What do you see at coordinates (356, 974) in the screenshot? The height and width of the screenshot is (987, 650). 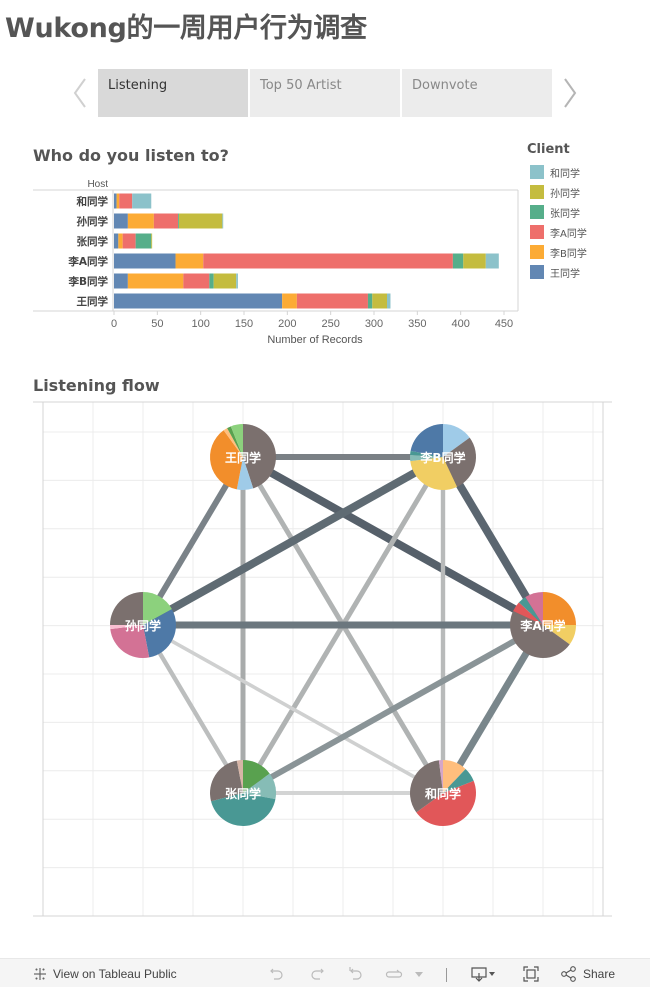 I see `revert-icon` at bounding box center [356, 974].